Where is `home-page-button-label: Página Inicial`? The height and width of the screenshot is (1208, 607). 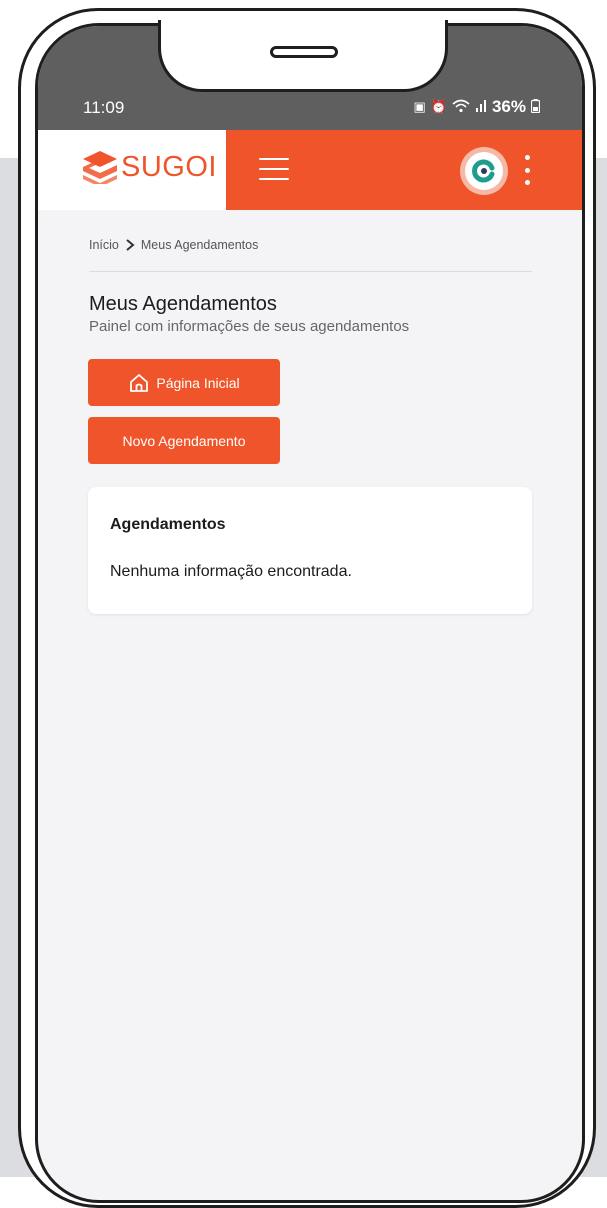
home-page-button-label: Página Inicial is located at coordinates (198, 382).